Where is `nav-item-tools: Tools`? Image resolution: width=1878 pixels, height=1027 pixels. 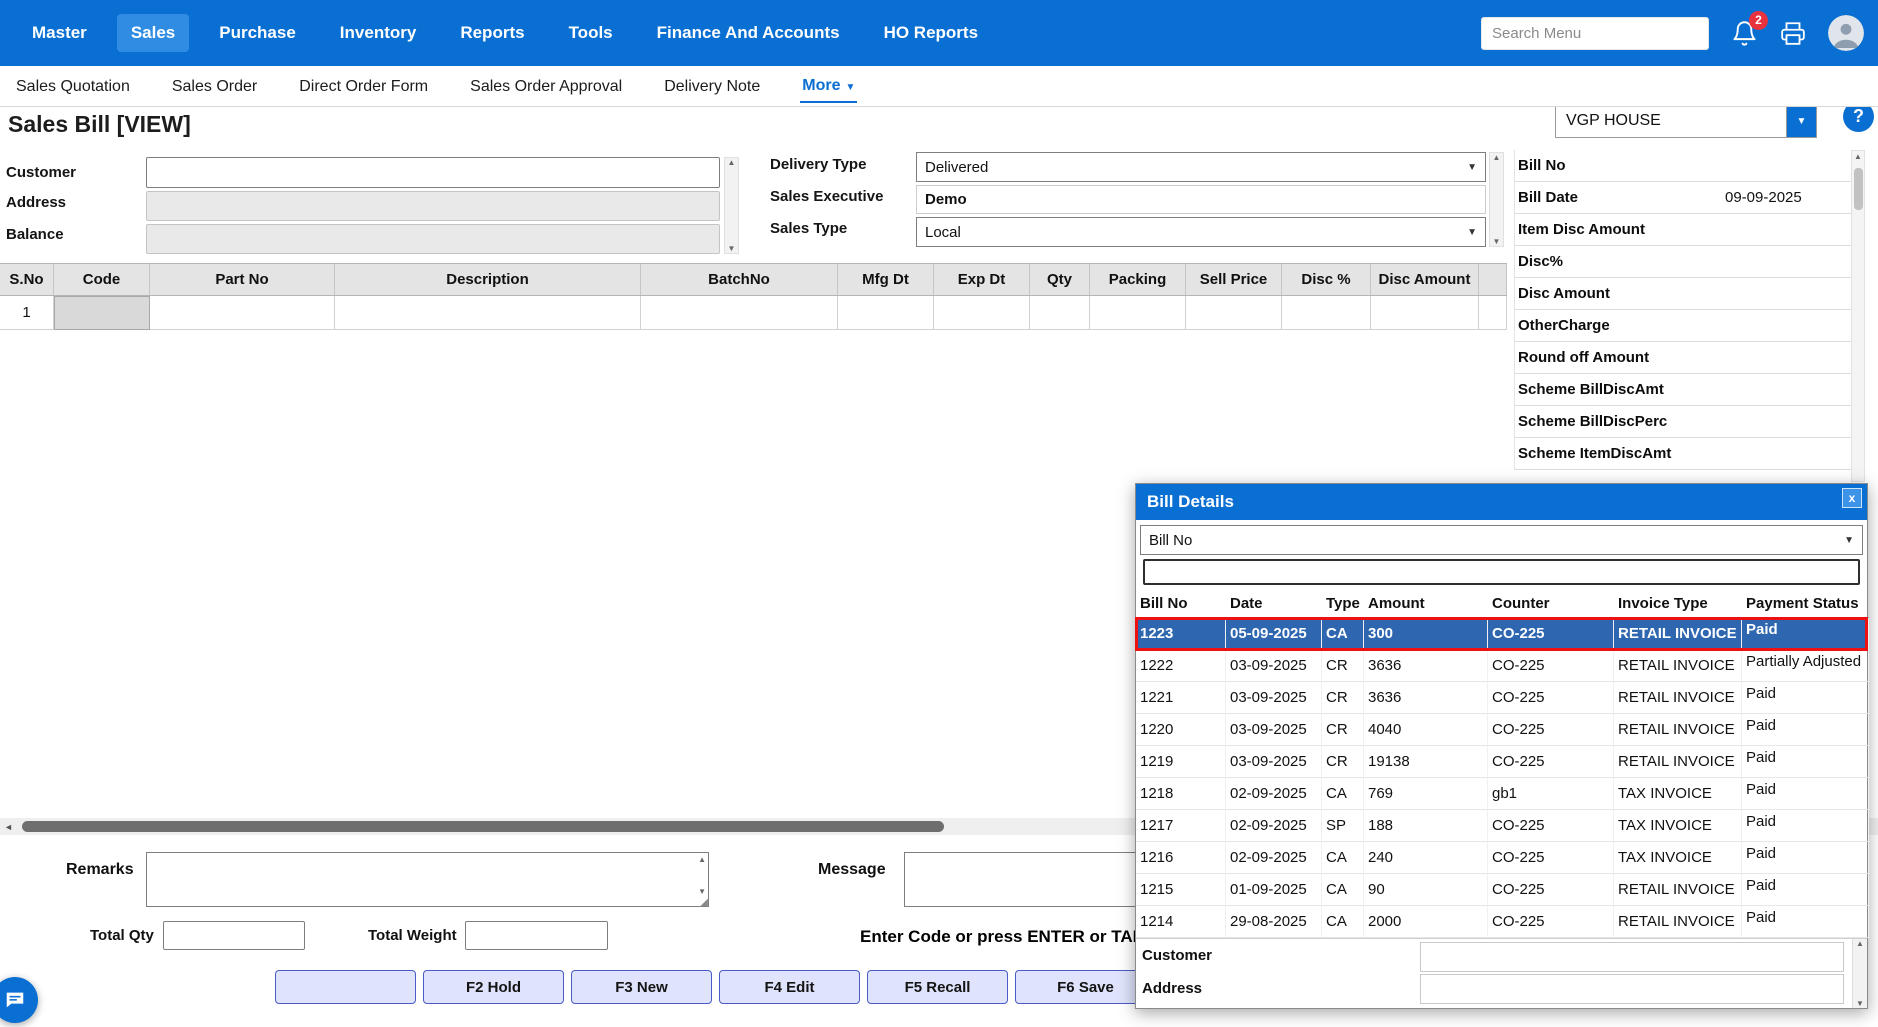
nav-item-tools: Tools is located at coordinates (591, 33).